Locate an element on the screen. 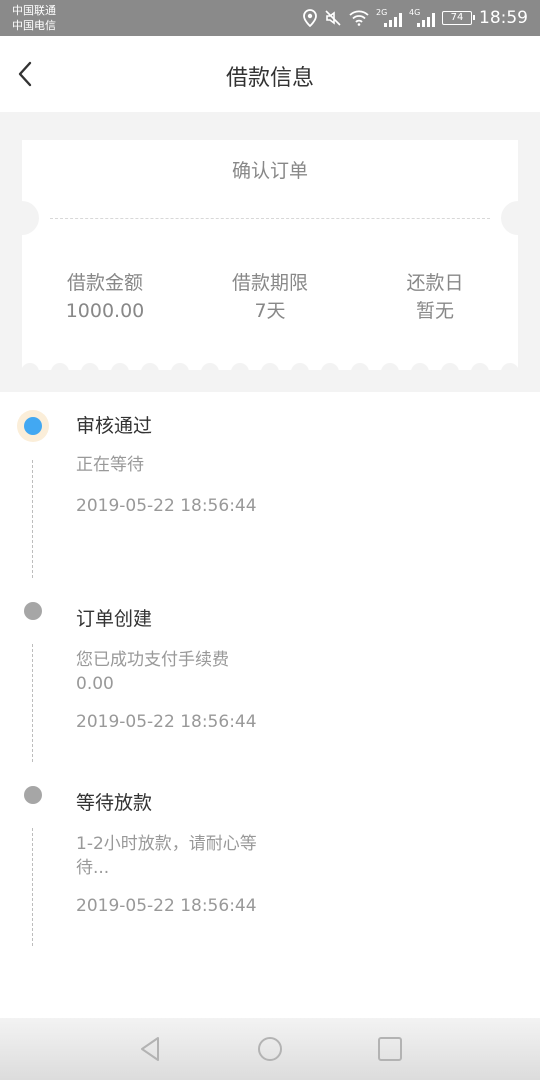 The height and width of the screenshot is (1080, 540). back-triangle-icon is located at coordinates (150, 1049).